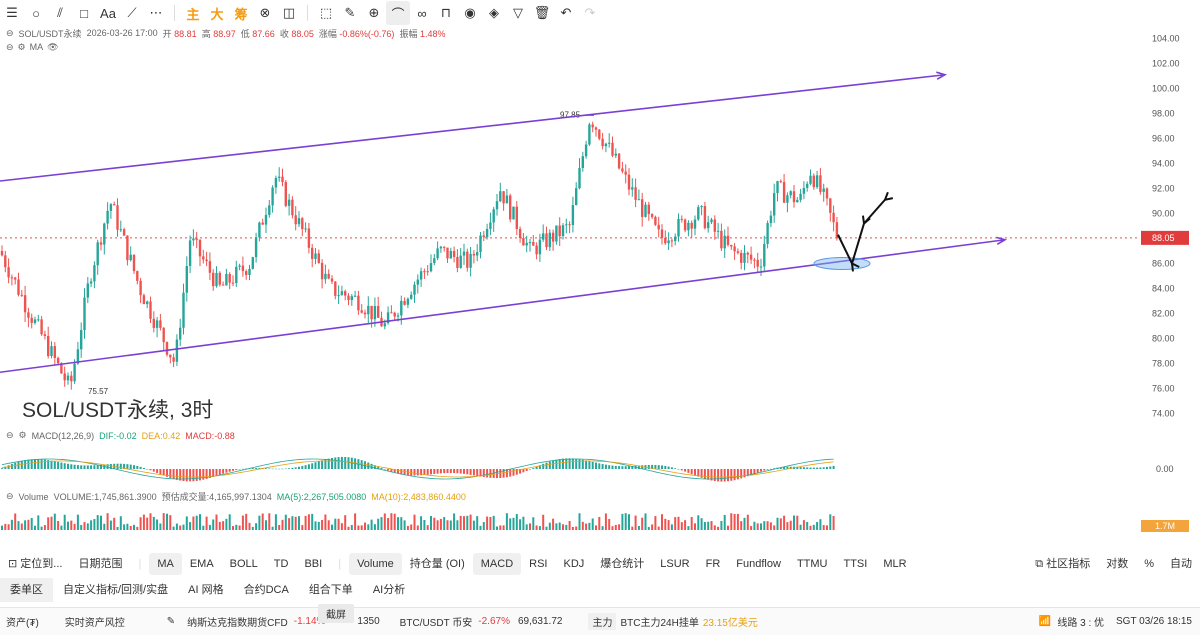 Image resolution: width=1200 pixels, height=635 pixels. Describe the element at coordinates (265, 13) in the screenshot. I see `cross-icon: ⊗` at that location.